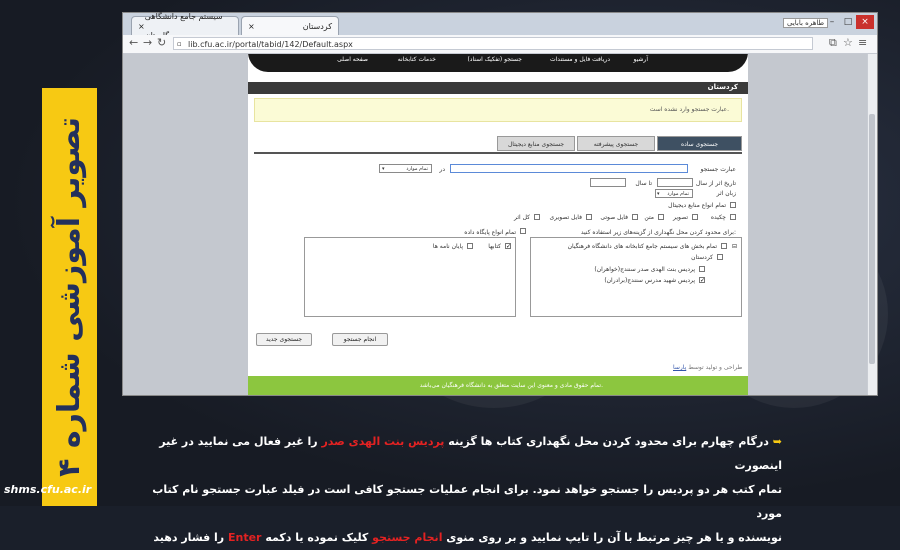  I want to click on language-select: تمام موارد ▾, so click(674, 193).